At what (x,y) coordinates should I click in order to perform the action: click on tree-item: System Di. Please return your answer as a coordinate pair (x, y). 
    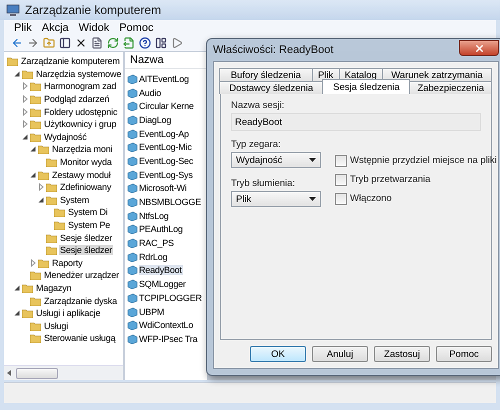
    Looking at the image, I should click on (88, 212).